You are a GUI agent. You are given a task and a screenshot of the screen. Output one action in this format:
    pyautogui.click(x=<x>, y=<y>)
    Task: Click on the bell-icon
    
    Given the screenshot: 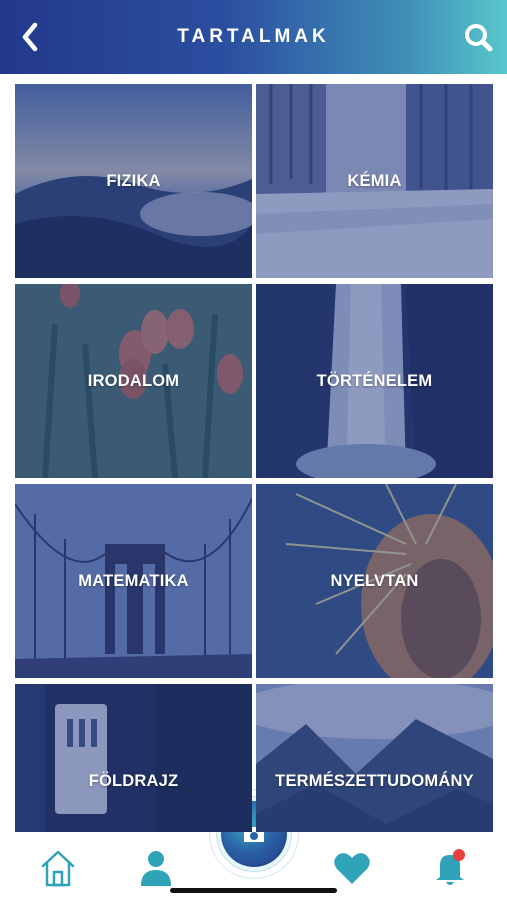 What is the action you would take?
    pyautogui.click(x=450, y=867)
    